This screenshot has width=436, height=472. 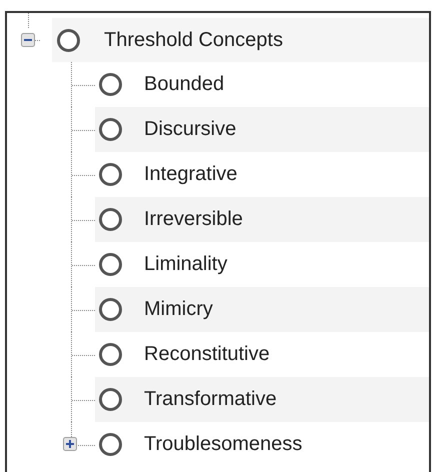 I want to click on tree-item-label: Mimicry, so click(x=178, y=309).